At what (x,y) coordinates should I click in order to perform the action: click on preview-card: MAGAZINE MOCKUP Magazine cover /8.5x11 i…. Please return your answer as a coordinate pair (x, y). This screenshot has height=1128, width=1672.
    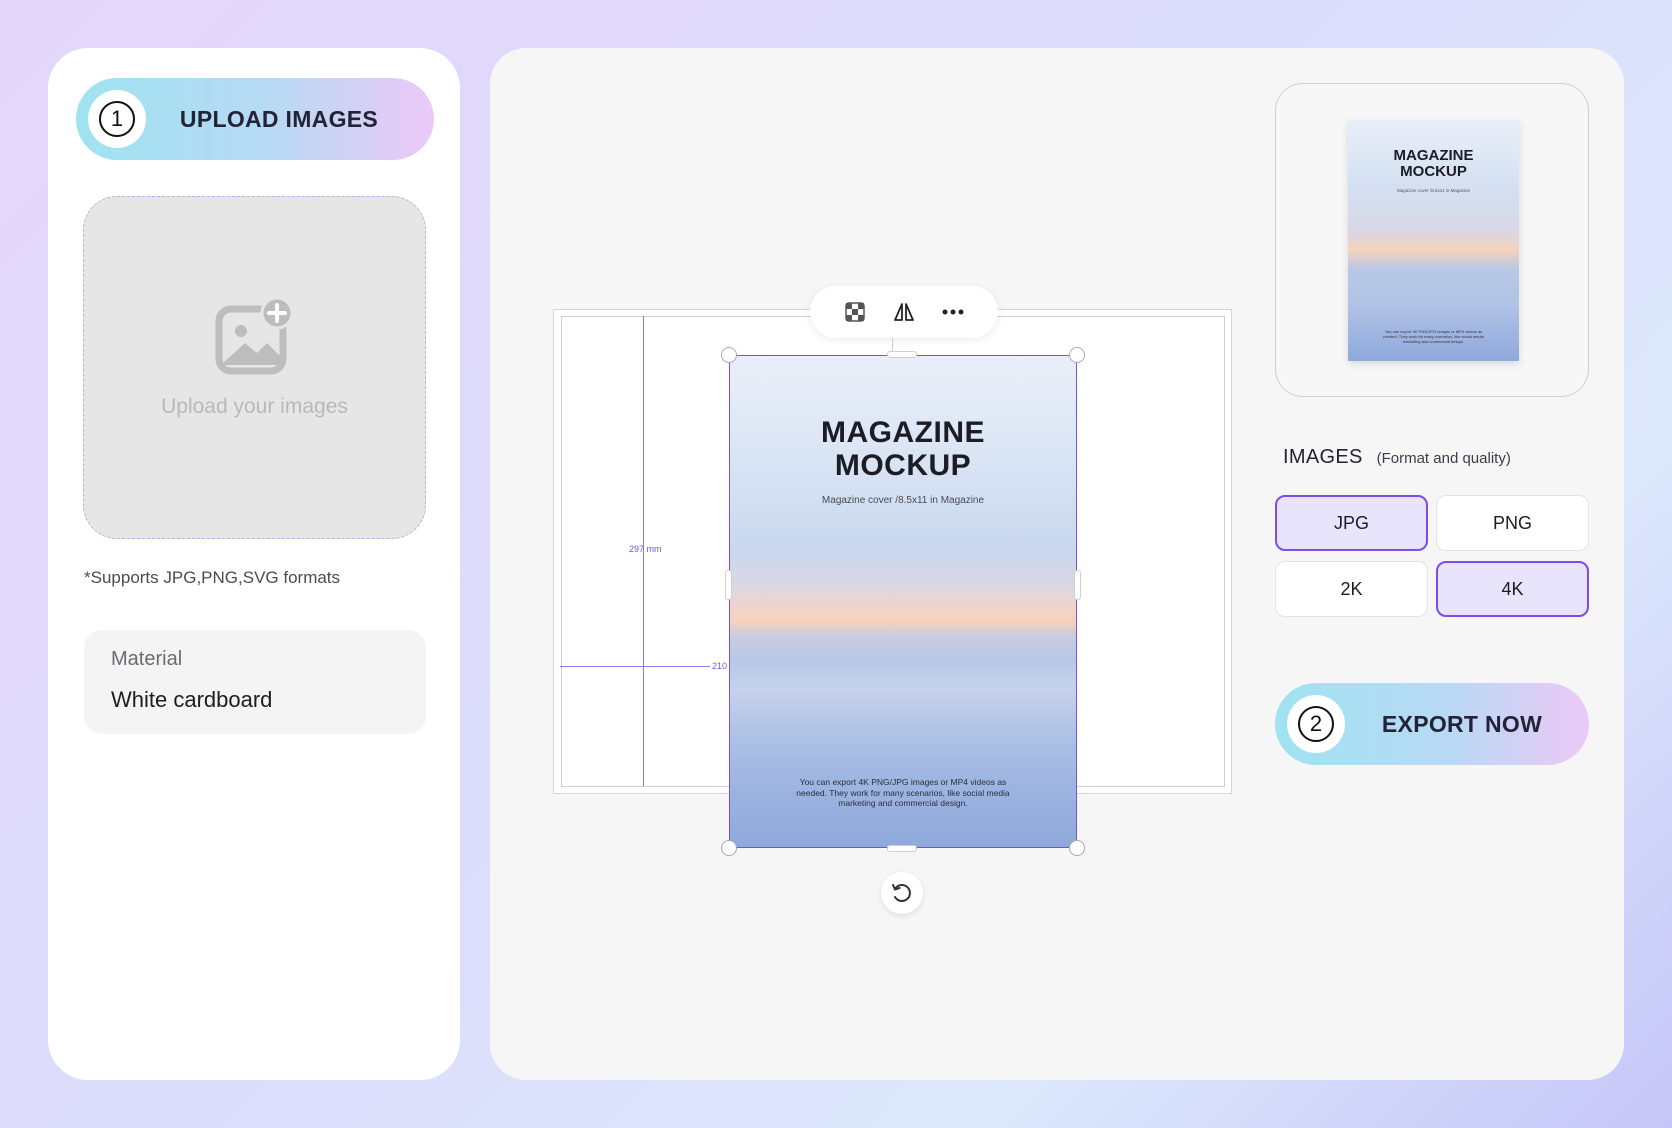
    Looking at the image, I should click on (1432, 240).